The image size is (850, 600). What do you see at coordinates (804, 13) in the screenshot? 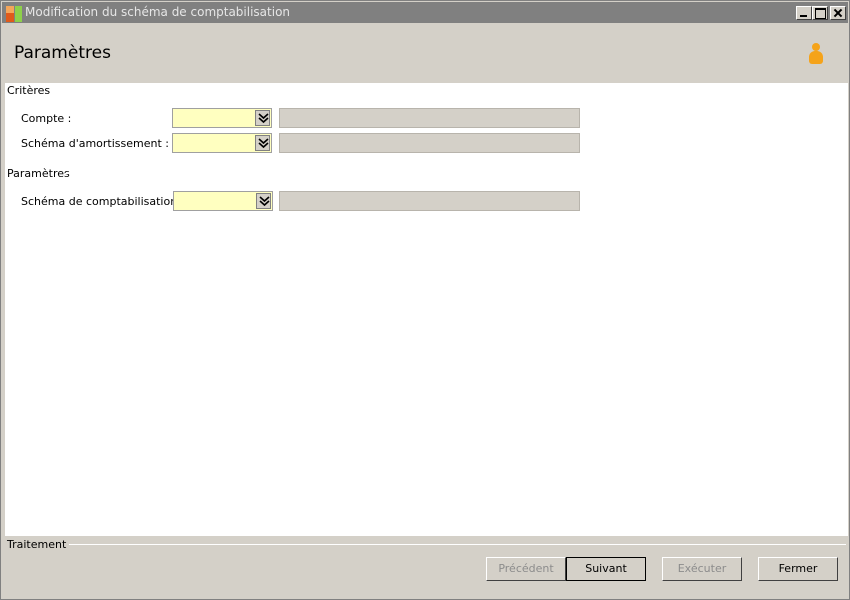
I see `minimize-button` at bounding box center [804, 13].